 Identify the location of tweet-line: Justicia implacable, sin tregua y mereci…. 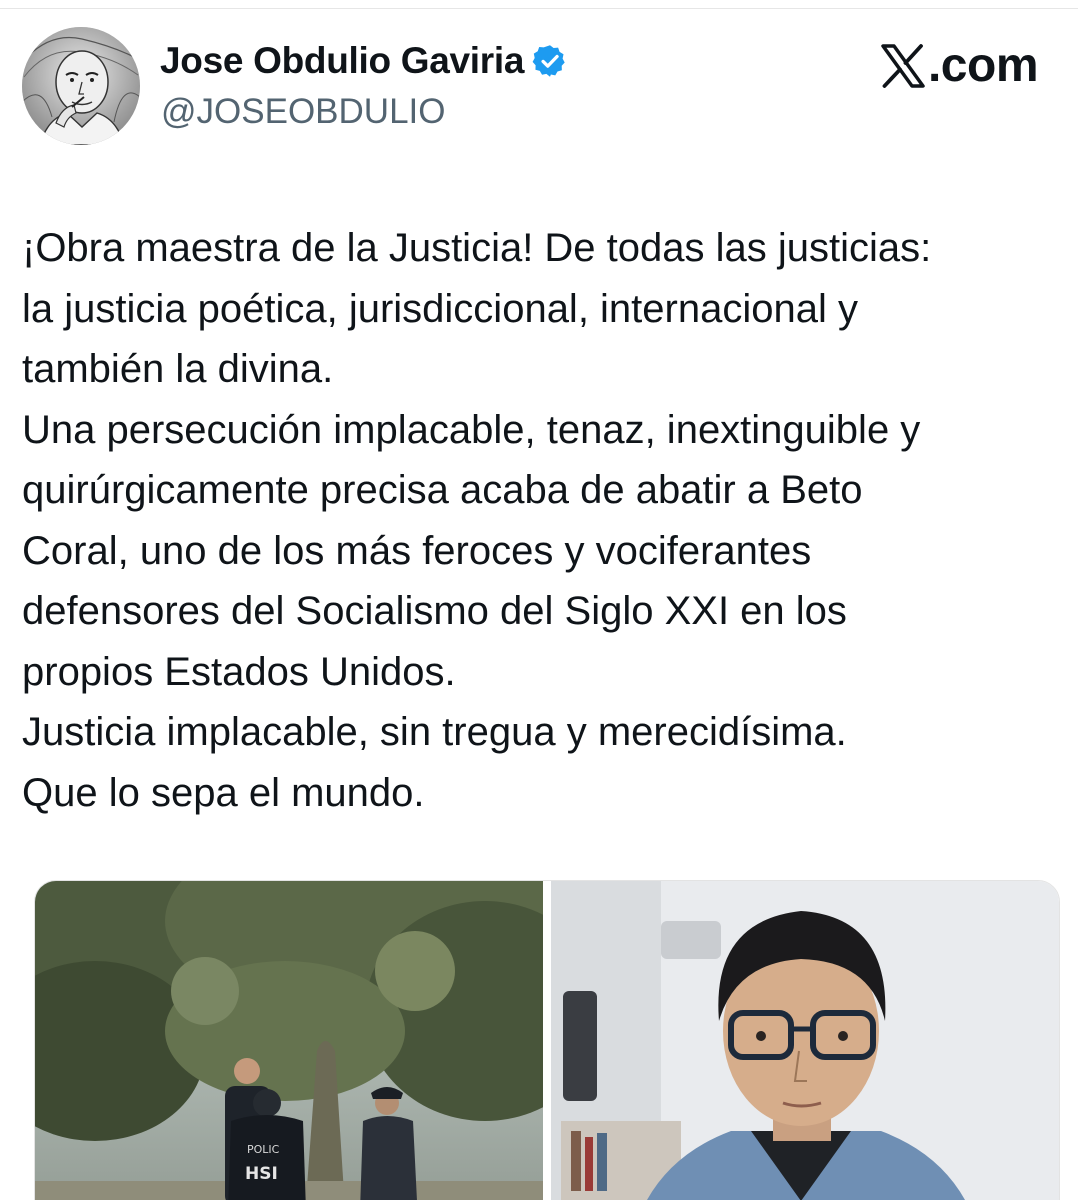
(434, 732).